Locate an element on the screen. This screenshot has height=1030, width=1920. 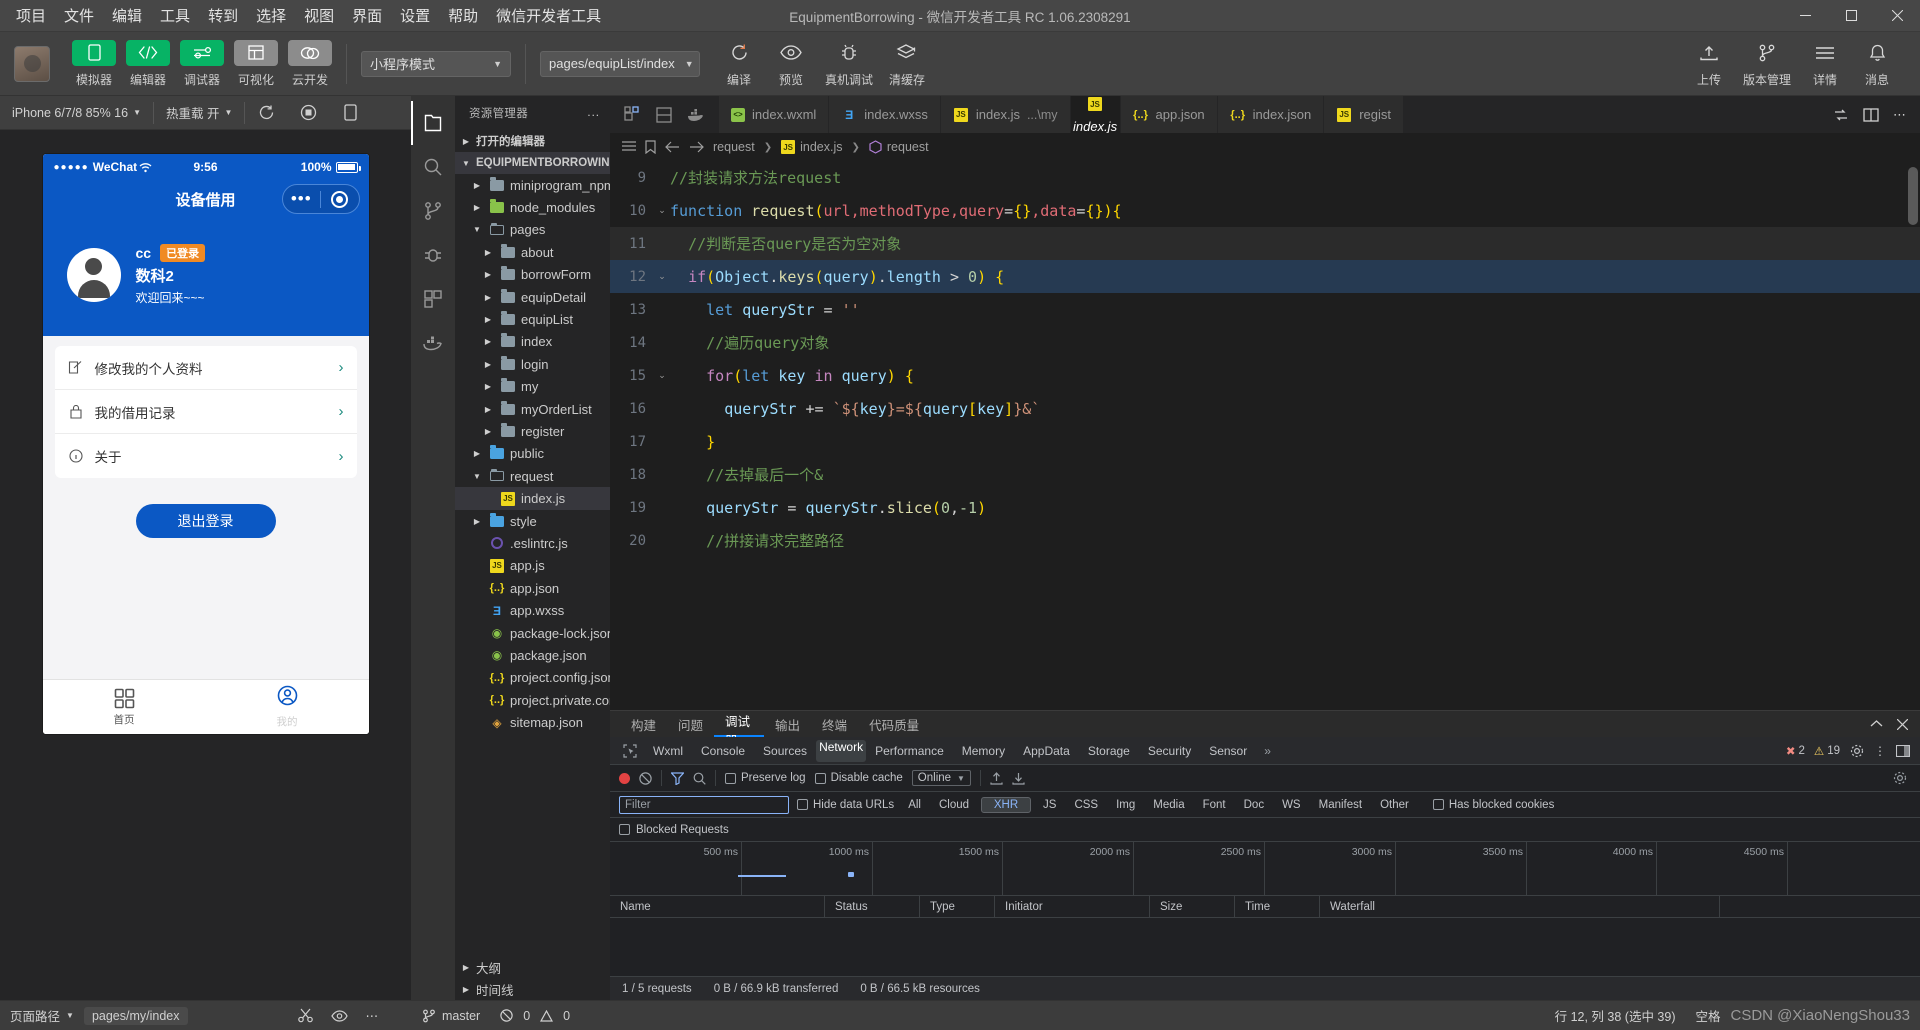
page-path-value: pages/my/index is located at coordinates (135, 1015).